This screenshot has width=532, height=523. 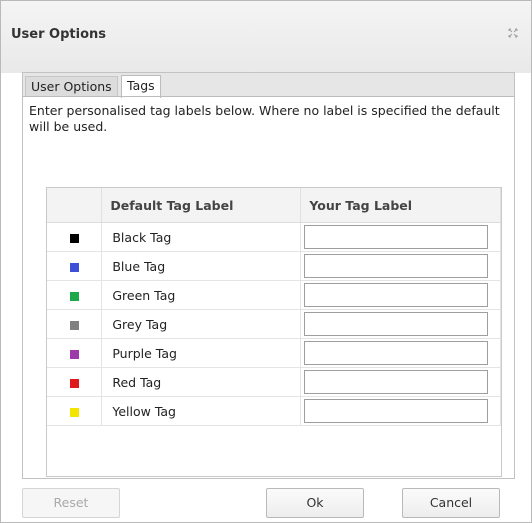 I want to click on table-row: Green Tag, so click(x=274, y=295).